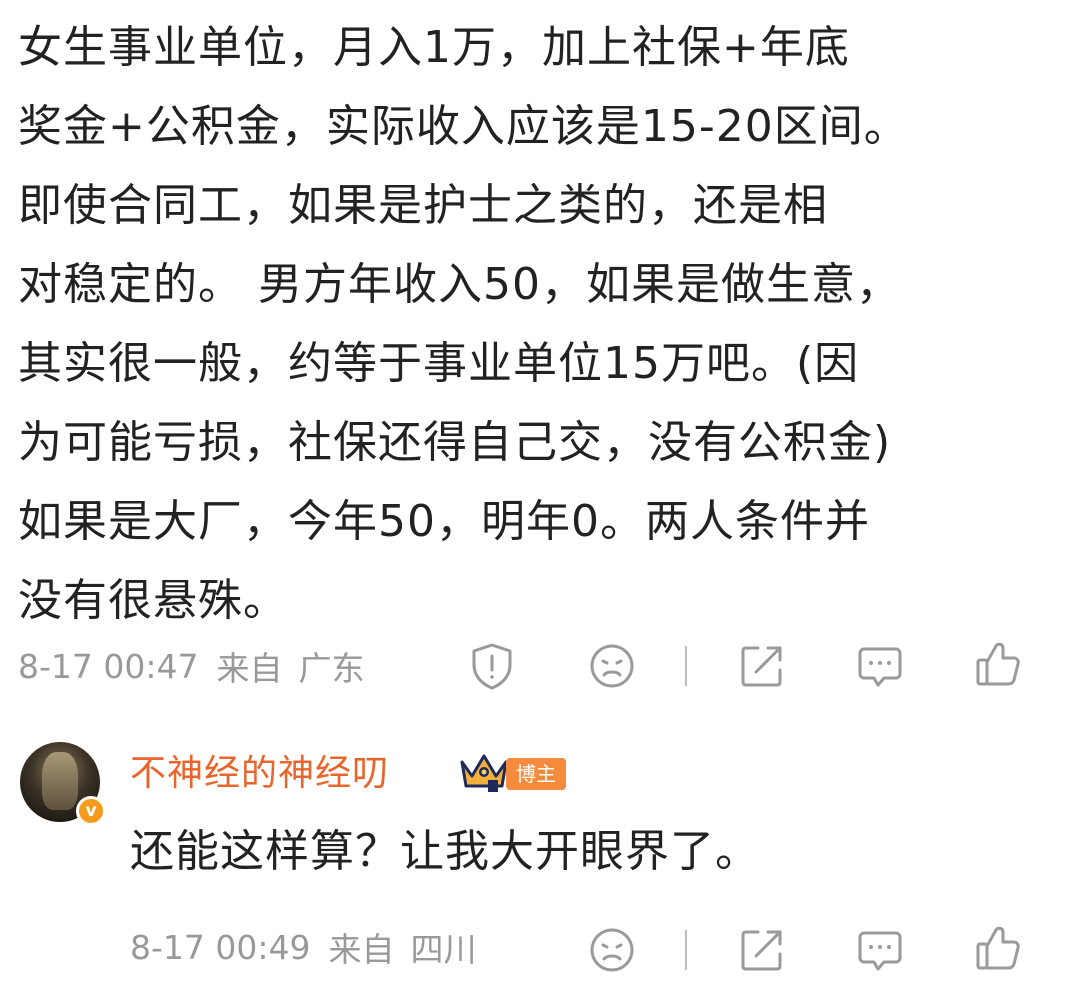 Image resolution: width=1079 pixels, height=997 pixels. What do you see at coordinates (108, 666) in the screenshot?
I see `comment-timestamp: 8-17 00:47` at bounding box center [108, 666].